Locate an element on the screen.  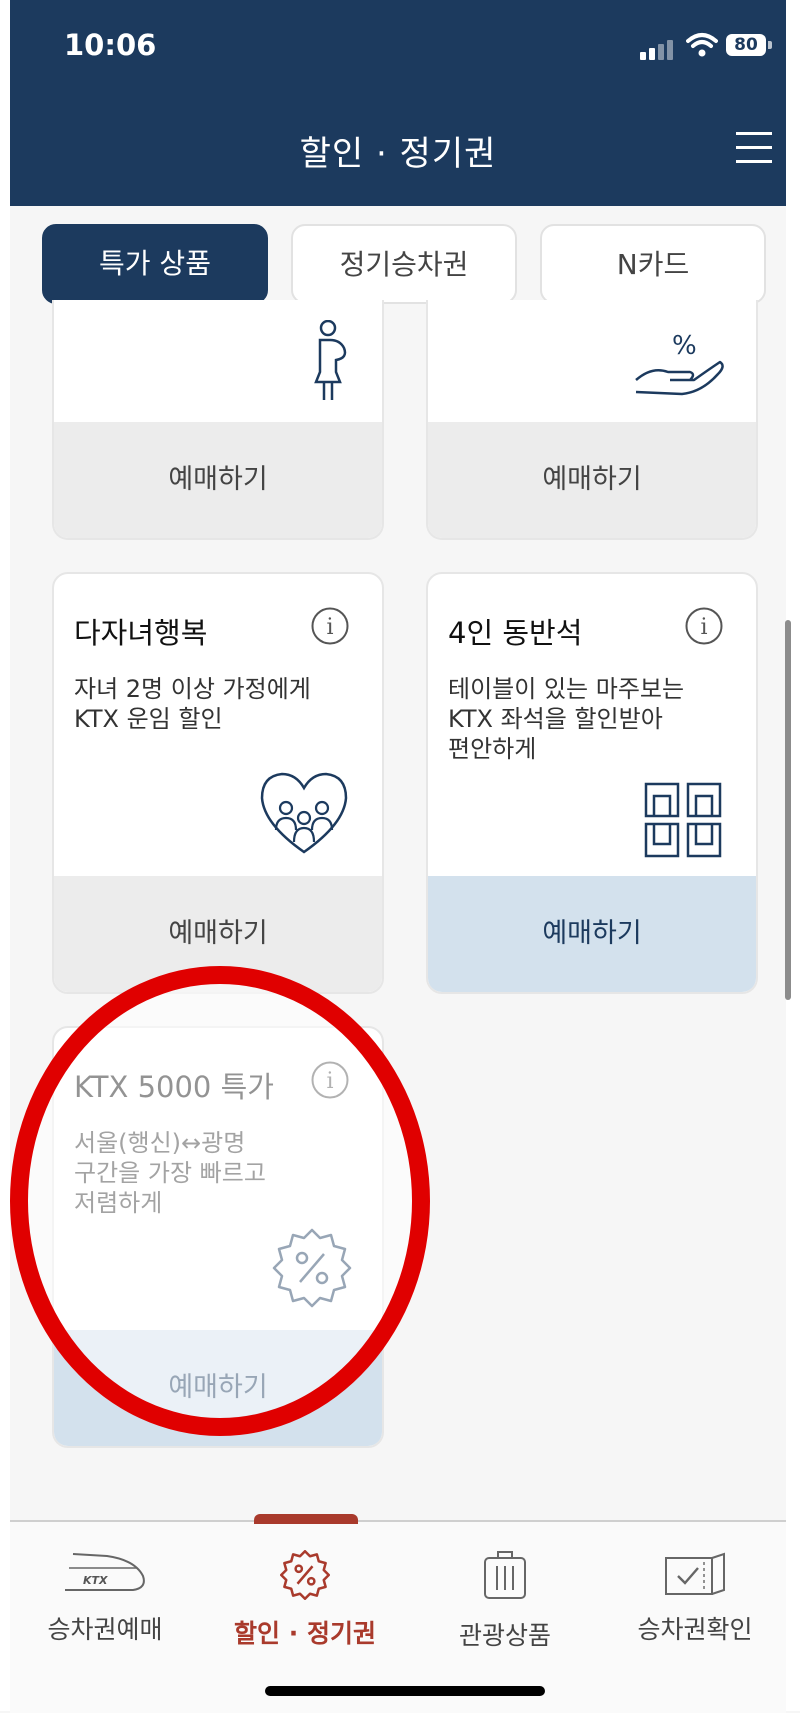
ticket-check-icon is located at coordinates (695, 1573).